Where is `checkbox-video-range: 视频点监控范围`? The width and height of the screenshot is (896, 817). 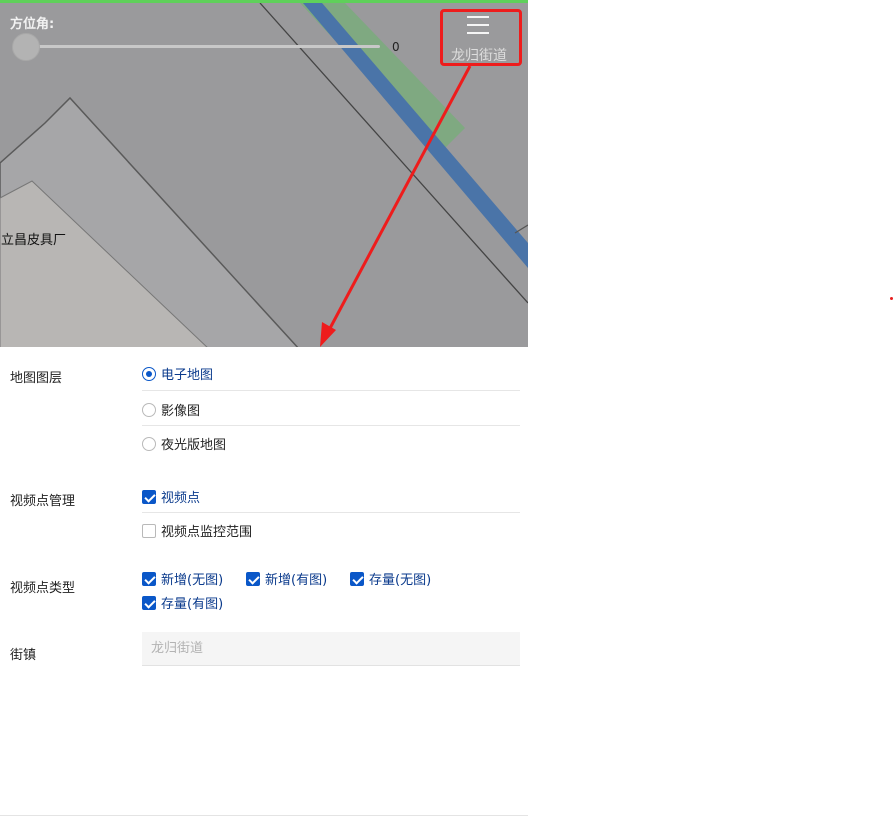 checkbox-video-range: 视频点监控范围 is located at coordinates (197, 530).